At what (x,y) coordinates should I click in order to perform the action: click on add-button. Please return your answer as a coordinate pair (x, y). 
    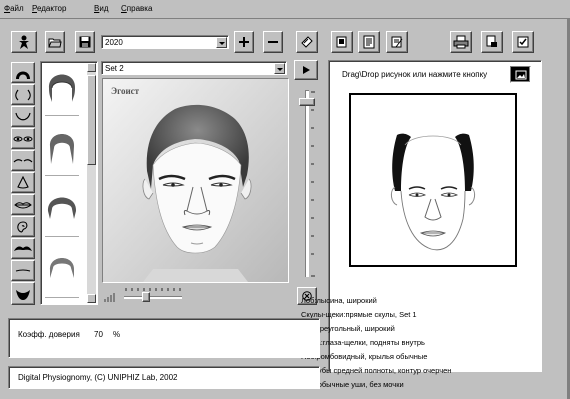
    Looking at the image, I should click on (244, 42).